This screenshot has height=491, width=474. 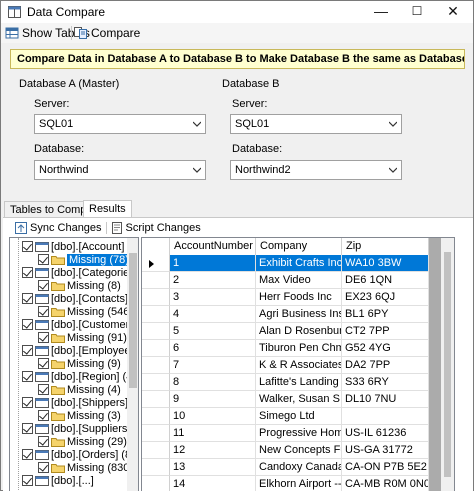 I want to click on table-row: 14 Elkhorn Airport ---- CA-MB R0M 0N0, so click(x=285, y=483).